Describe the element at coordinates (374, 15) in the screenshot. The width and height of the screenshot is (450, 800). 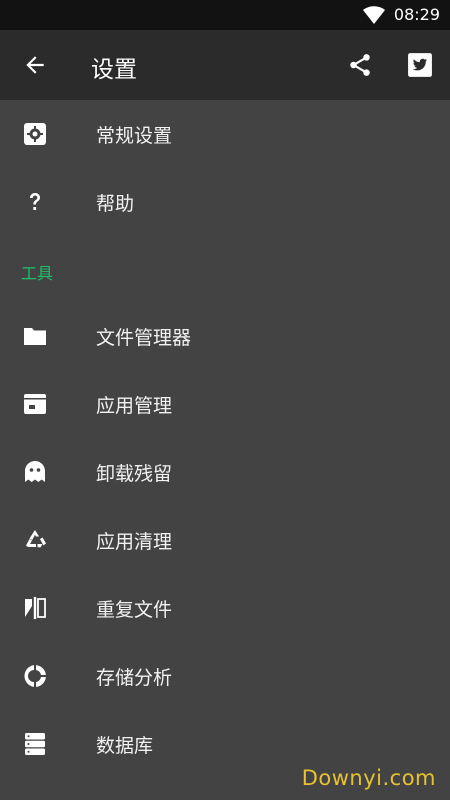
I see `wifi-icon` at that location.